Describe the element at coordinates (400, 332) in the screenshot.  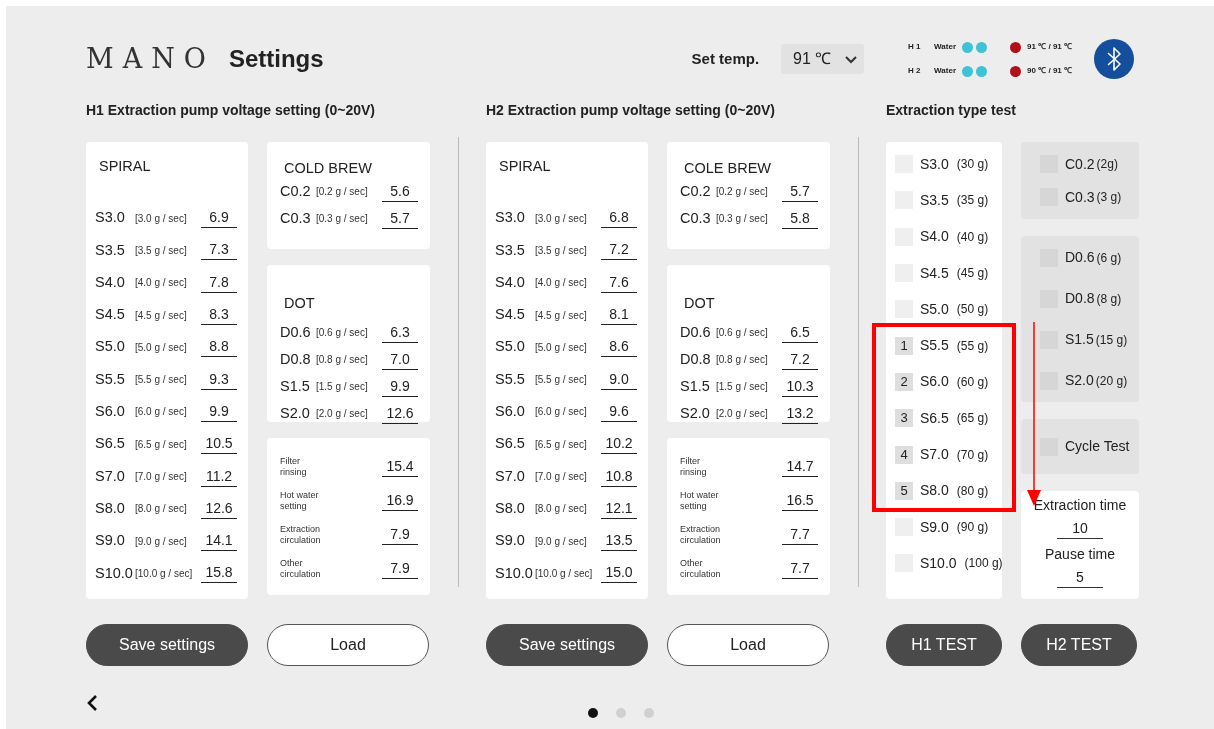
I see `value-field: 6.3` at that location.